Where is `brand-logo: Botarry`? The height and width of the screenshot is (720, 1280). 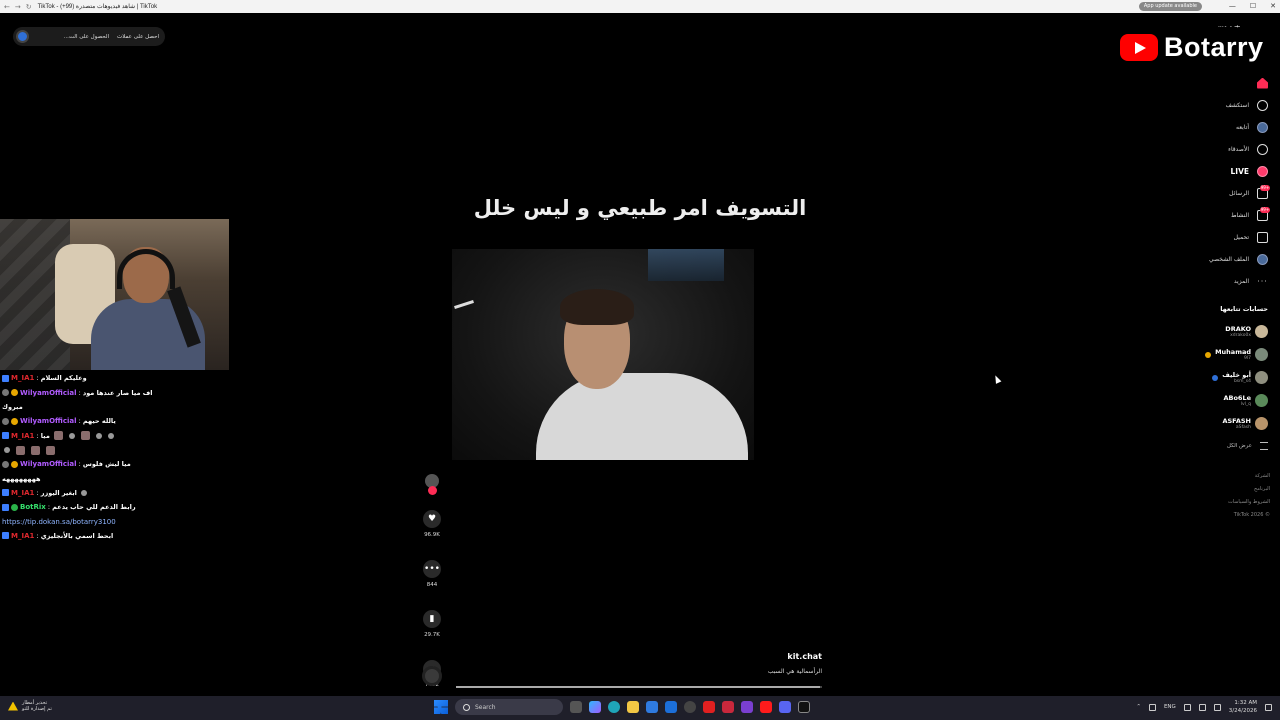
brand-logo: Botarry is located at coordinates (1192, 47).